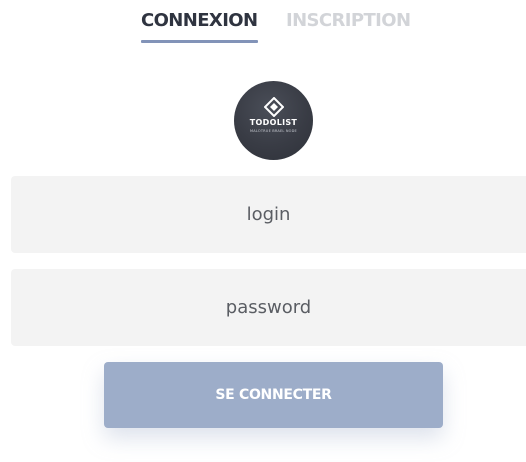 This screenshot has width=526, height=462. What do you see at coordinates (348, 20) in the screenshot?
I see `tab-inscription: INSCRIPTION` at bounding box center [348, 20].